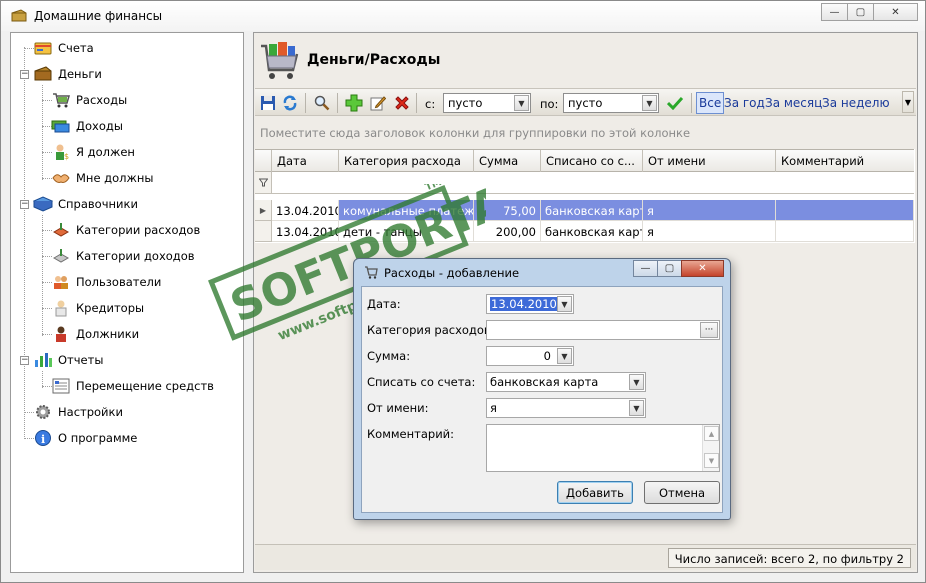 The height and width of the screenshot is (583, 926). I want to click on delete-button, so click(402, 103).